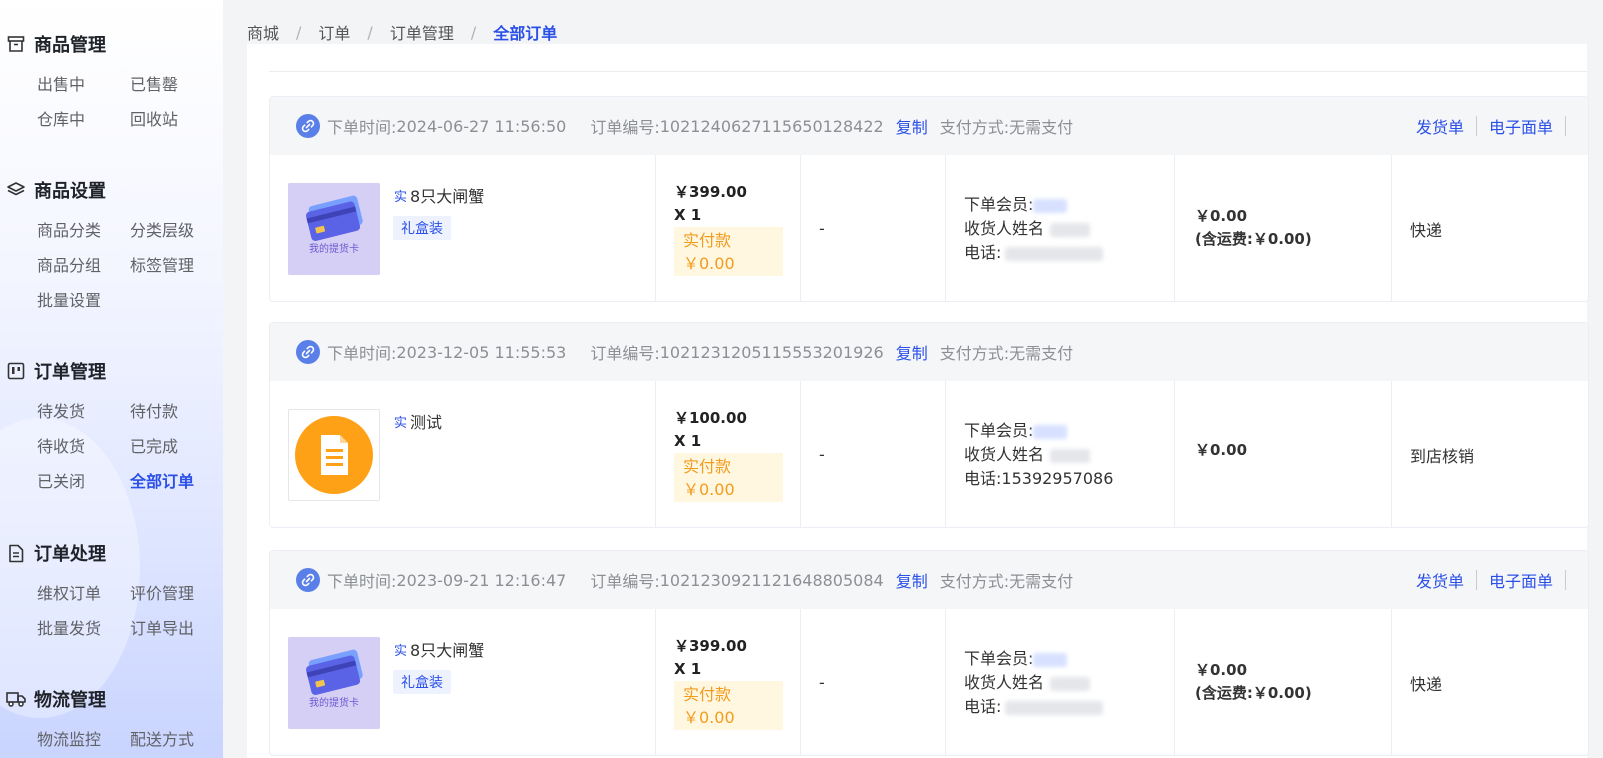  Describe the element at coordinates (822, 228) in the screenshot. I see `empty-value: -` at that location.